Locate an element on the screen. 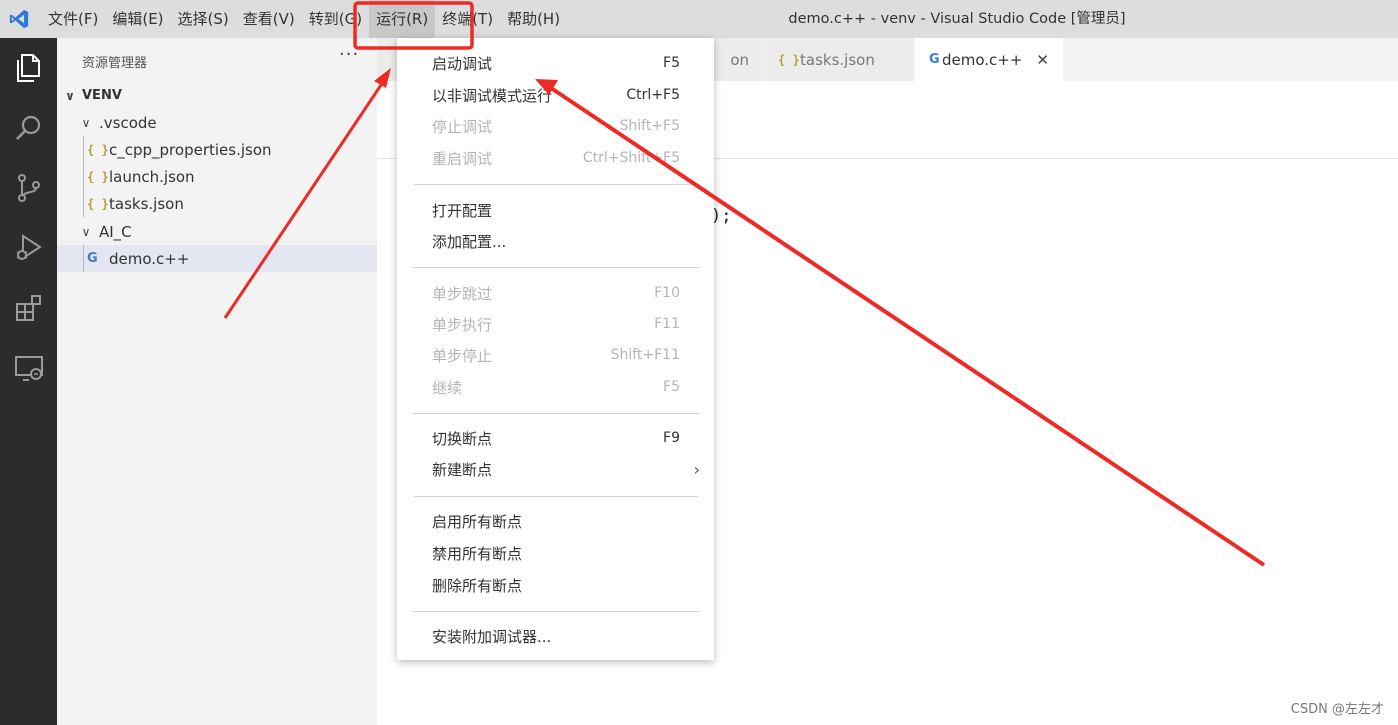 This screenshot has height=725, width=1398. menu-label: 删除所有断点 is located at coordinates (477, 585).